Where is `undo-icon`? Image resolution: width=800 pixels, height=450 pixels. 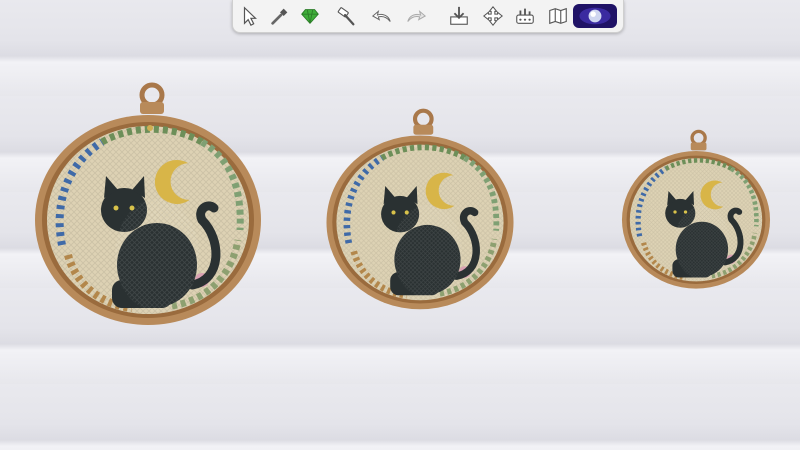
undo-icon is located at coordinates (382, 16).